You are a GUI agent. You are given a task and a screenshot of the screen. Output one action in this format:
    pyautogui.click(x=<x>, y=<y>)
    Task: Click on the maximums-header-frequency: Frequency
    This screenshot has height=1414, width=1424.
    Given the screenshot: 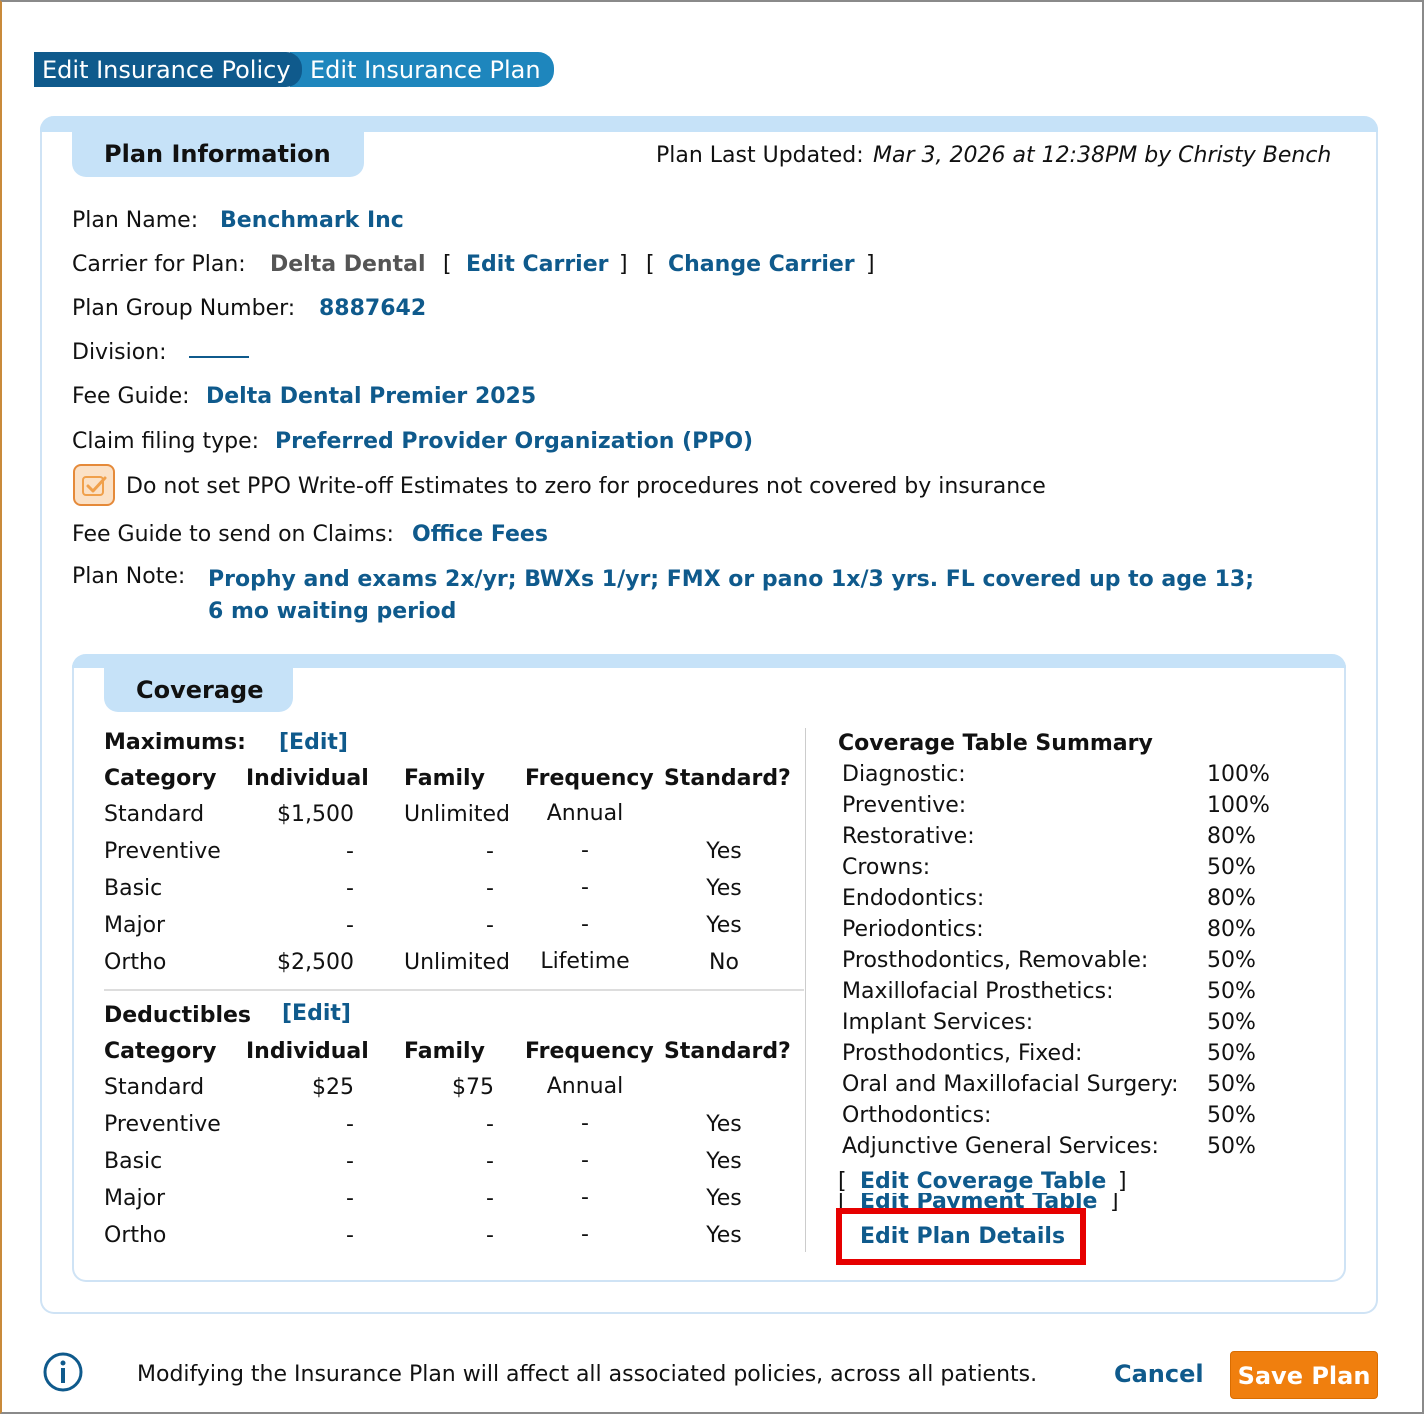 What is the action you would take?
    pyautogui.click(x=589, y=778)
    